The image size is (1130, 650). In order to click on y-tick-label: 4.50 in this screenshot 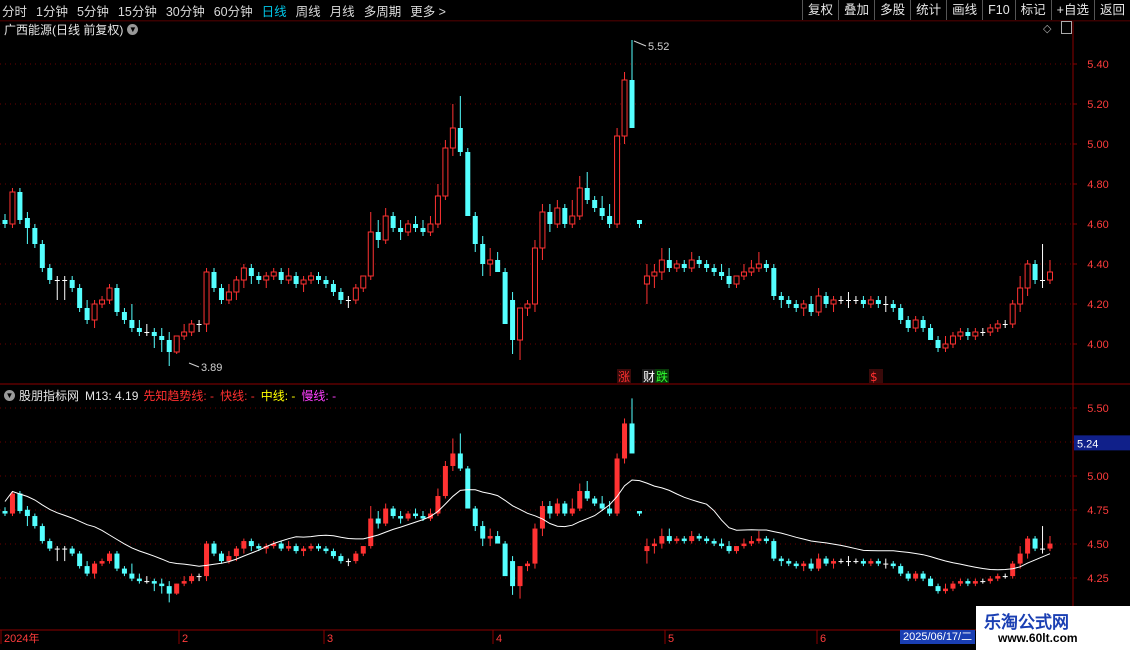, I will do `click(1097, 545)`.